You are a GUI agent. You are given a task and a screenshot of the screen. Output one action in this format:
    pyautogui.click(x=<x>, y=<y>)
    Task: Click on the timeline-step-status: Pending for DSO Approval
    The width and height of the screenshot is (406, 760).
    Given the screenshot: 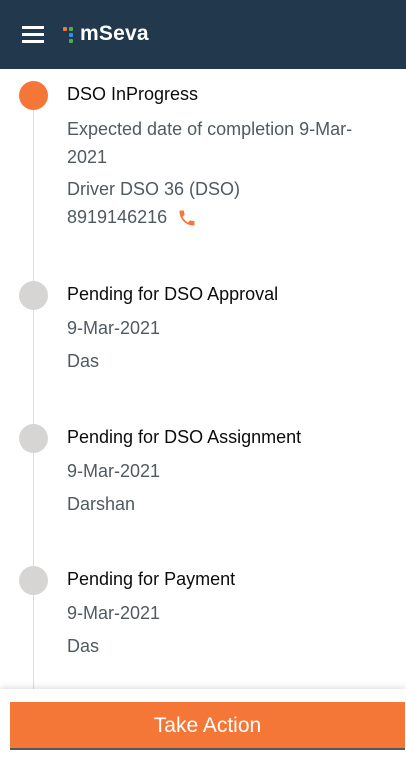 What is the action you would take?
    pyautogui.click(x=173, y=294)
    